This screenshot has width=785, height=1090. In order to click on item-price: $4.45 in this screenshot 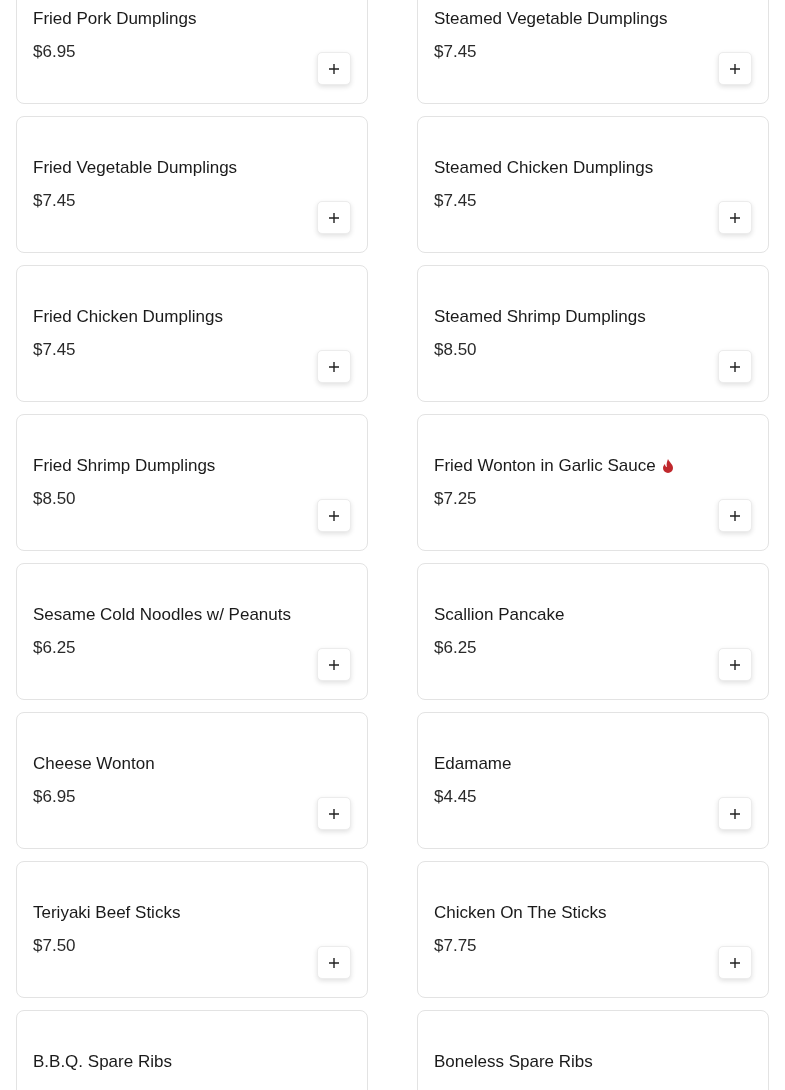, I will do `click(455, 797)`.